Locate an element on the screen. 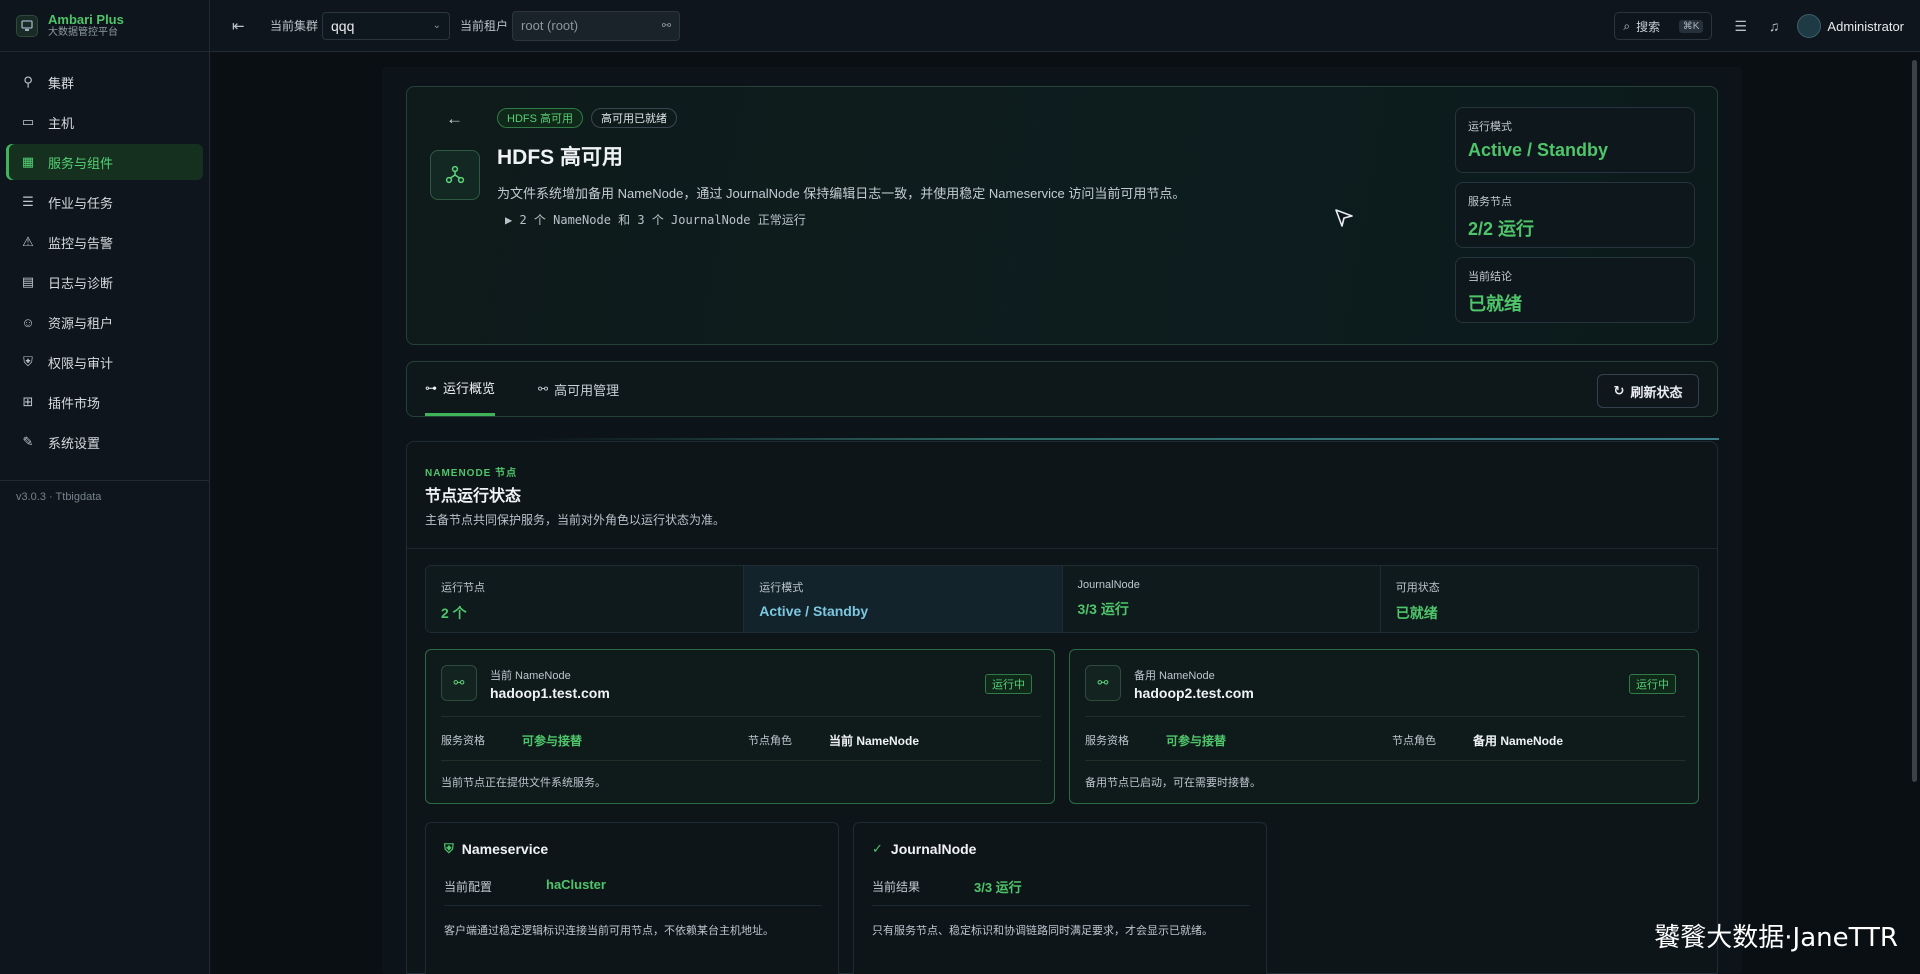 Image resolution: width=1920 pixels, height=974 pixels. ha-network-icon is located at coordinates (455, 175).